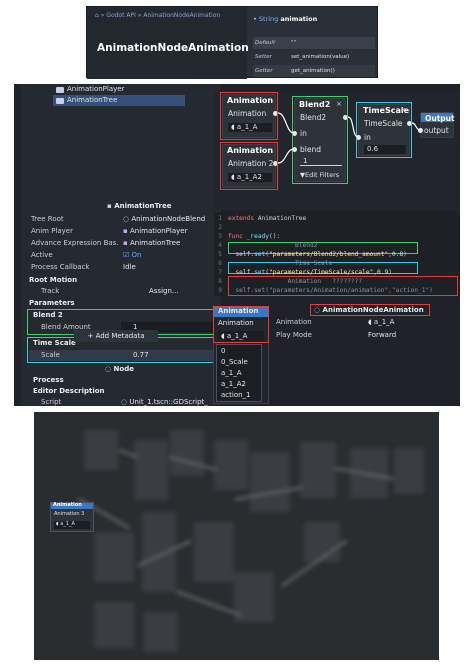 The width and height of the screenshot is (474, 670). Describe the element at coordinates (141, 355) in the screenshot. I see `scale-field: 0.77` at that location.